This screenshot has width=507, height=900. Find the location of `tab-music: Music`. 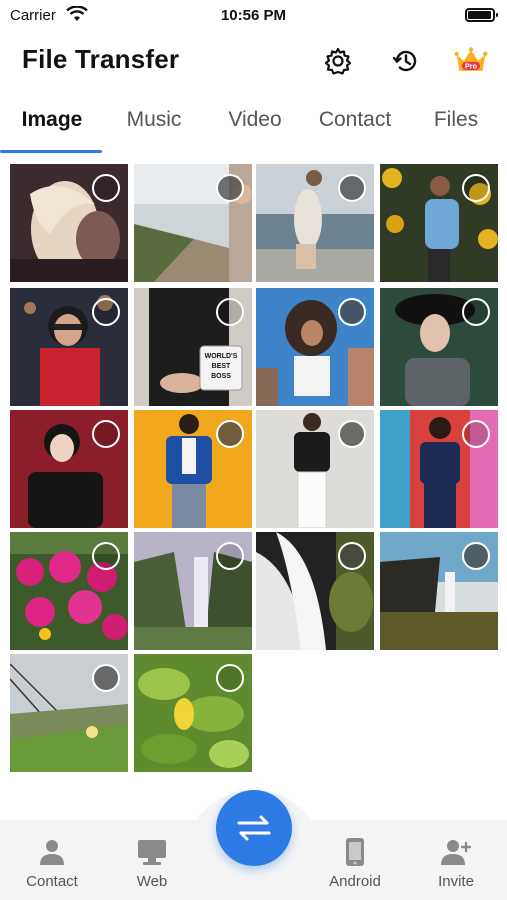

tab-music: Music is located at coordinates (154, 128).